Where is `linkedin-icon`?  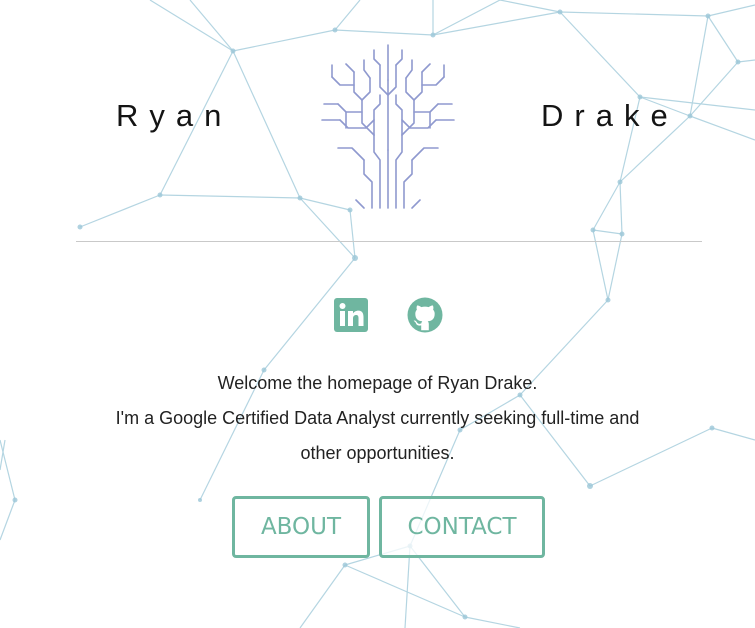
linkedin-icon is located at coordinates (351, 315).